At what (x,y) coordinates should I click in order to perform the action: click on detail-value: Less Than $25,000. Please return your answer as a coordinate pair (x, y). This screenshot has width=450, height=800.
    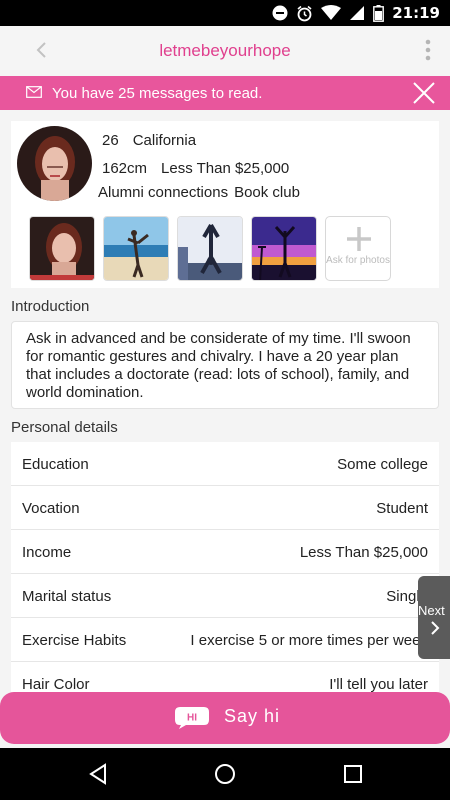
    Looking at the image, I should click on (363, 552).